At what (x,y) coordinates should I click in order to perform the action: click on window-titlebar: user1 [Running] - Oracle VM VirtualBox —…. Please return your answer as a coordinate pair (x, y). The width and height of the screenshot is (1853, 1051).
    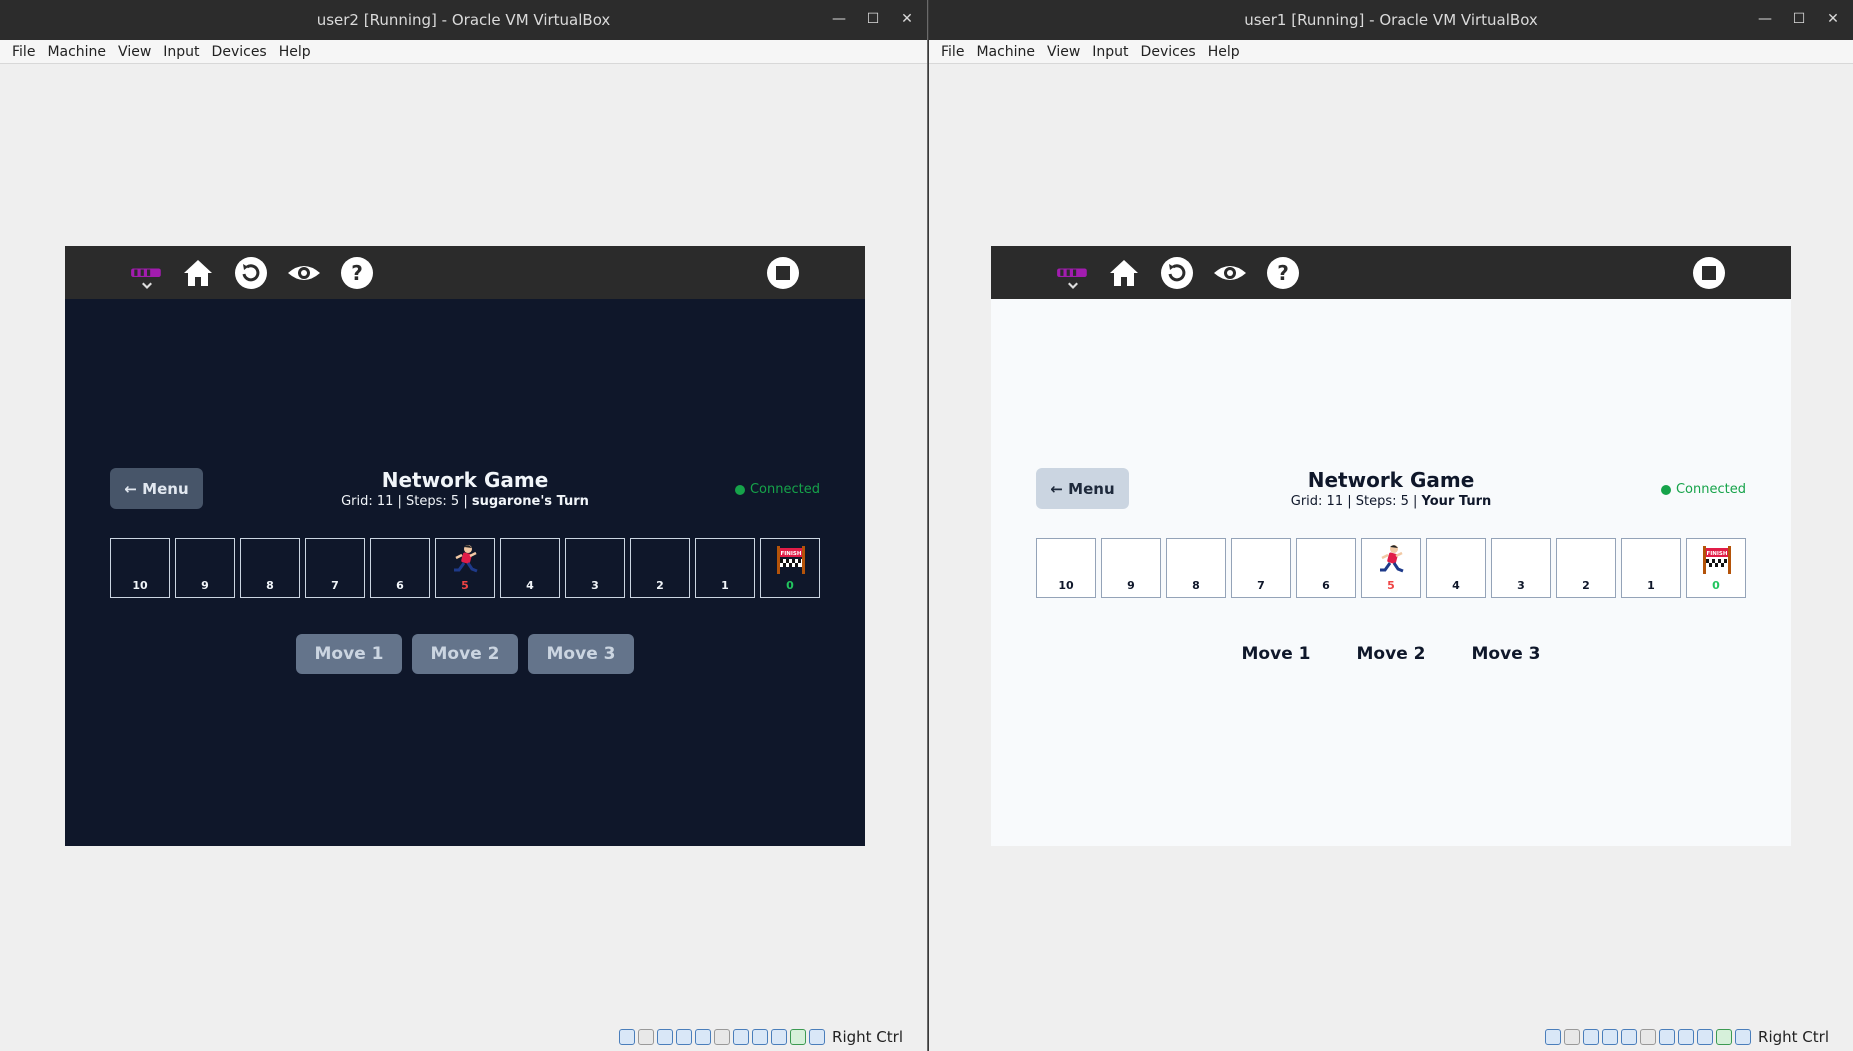
    Looking at the image, I should click on (1391, 20).